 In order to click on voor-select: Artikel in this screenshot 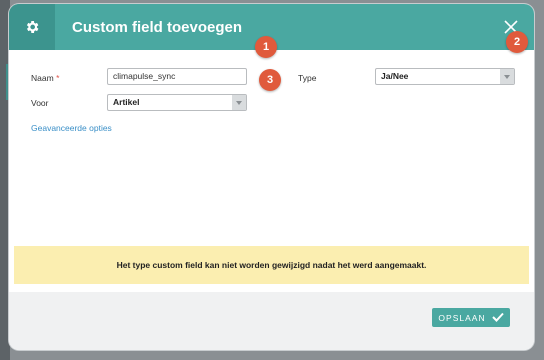, I will do `click(177, 102)`.